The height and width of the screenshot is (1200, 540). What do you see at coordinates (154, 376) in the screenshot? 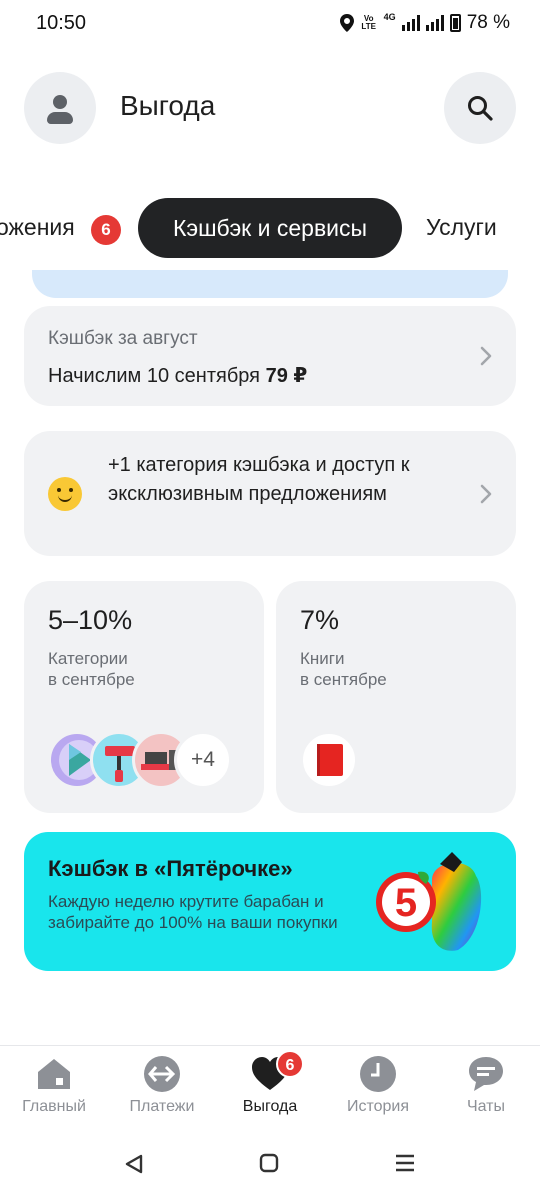
I see `accrual-date-text: Начислим 10 сентября` at bounding box center [154, 376].